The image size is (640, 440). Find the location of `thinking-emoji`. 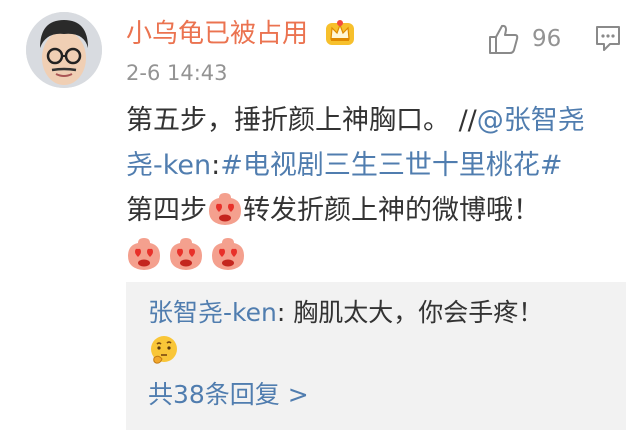

thinking-emoji is located at coordinates (164, 350).